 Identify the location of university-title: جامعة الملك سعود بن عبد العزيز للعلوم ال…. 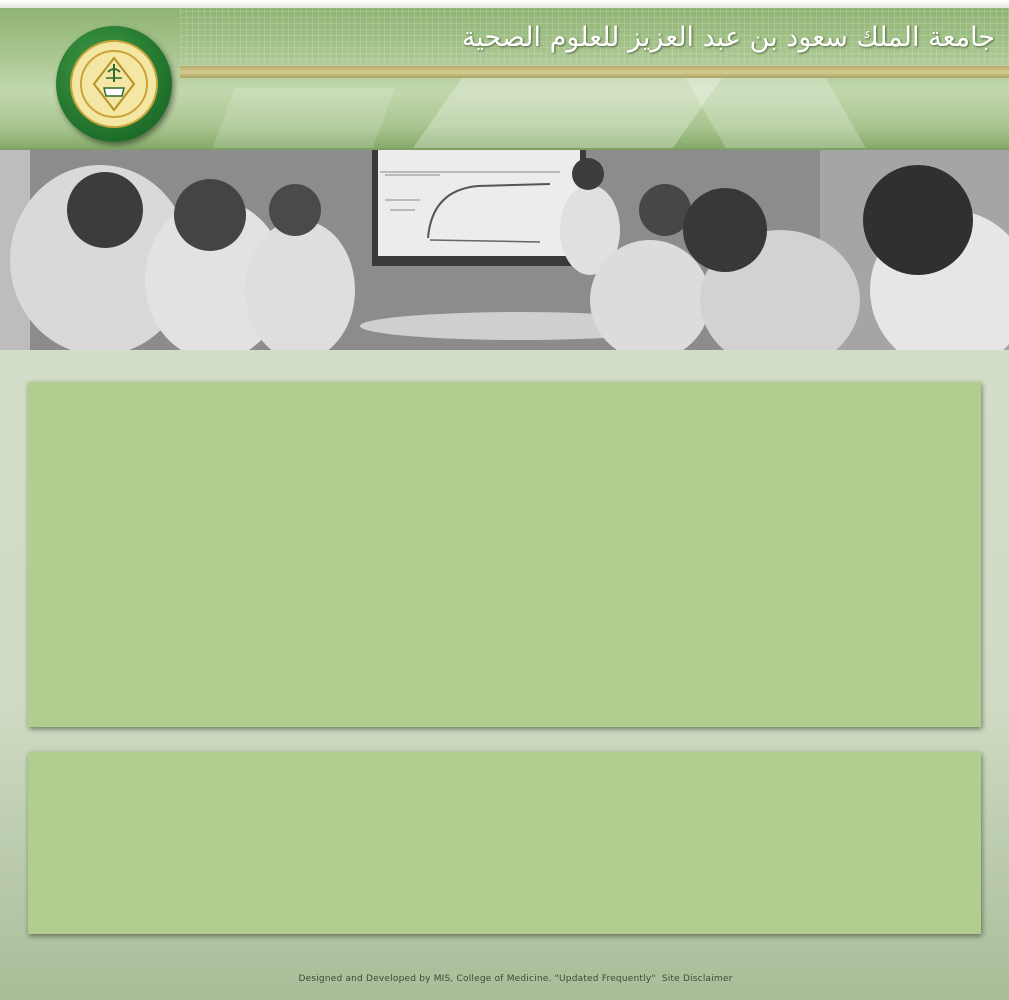
(728, 37).